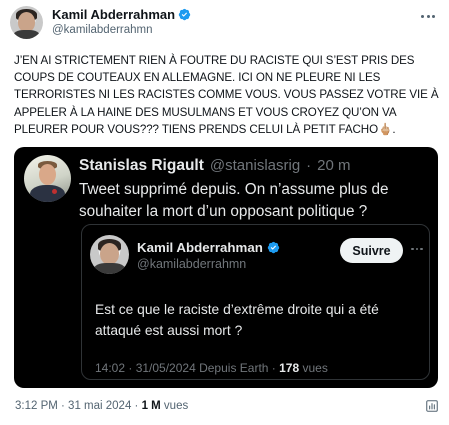  What do you see at coordinates (187, 368) in the screenshot?
I see `embedded-meta-prefix: 14:02 · 31/05/2024 Depuis Earth ·` at bounding box center [187, 368].